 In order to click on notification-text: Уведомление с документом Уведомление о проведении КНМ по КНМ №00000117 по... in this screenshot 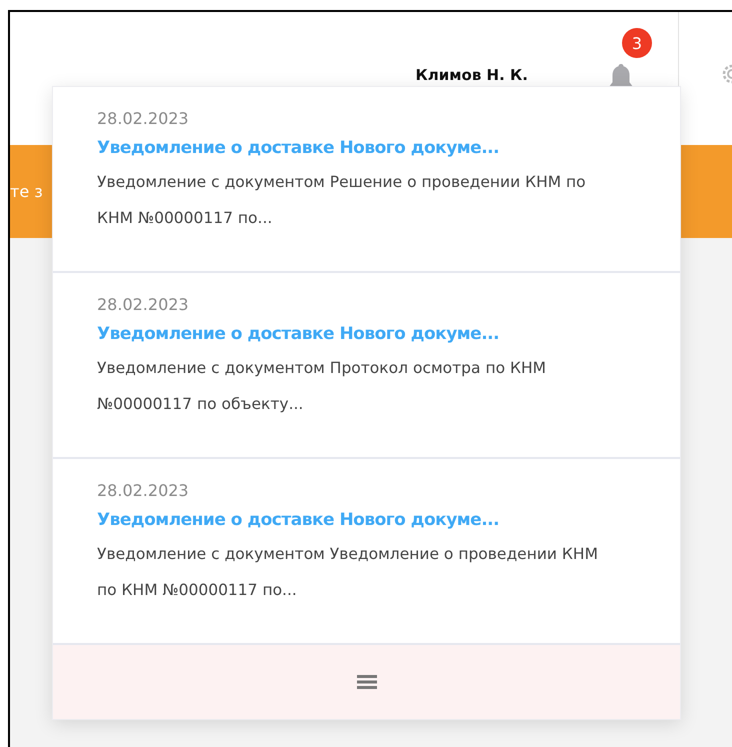, I will do `click(348, 572)`.